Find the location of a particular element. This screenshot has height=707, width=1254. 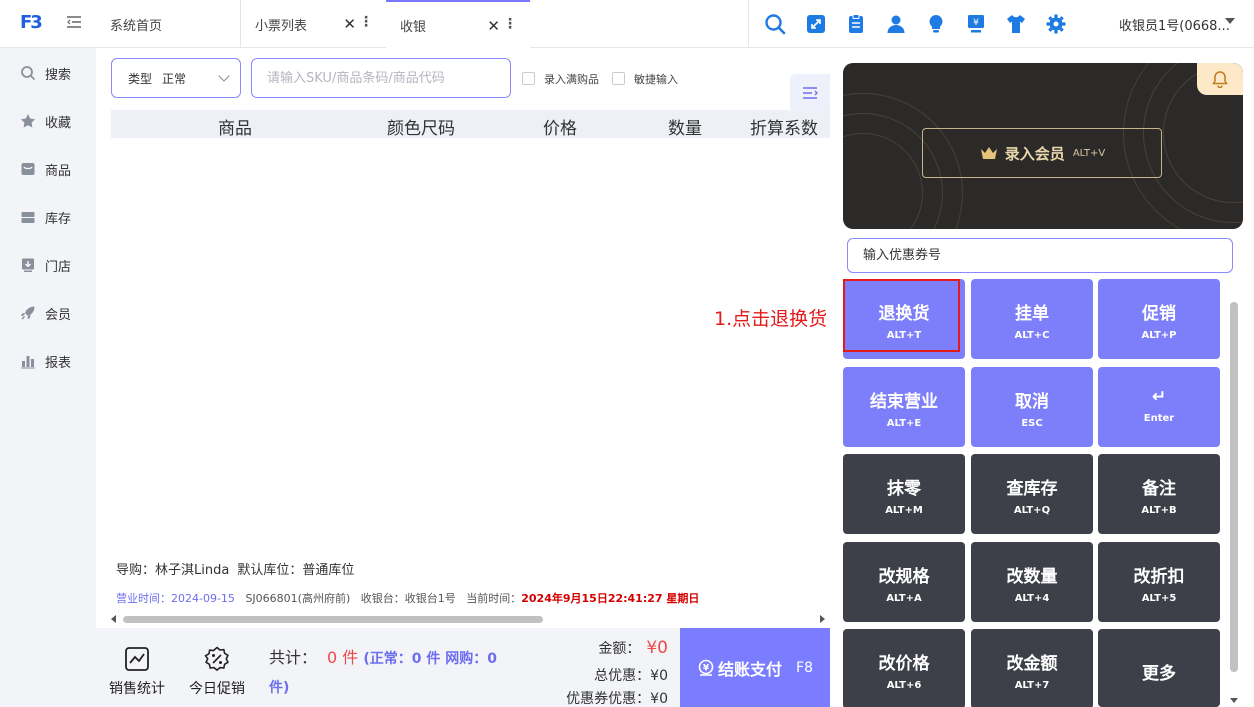

sidebar-item-favorites: 收藏 is located at coordinates (45, 121).